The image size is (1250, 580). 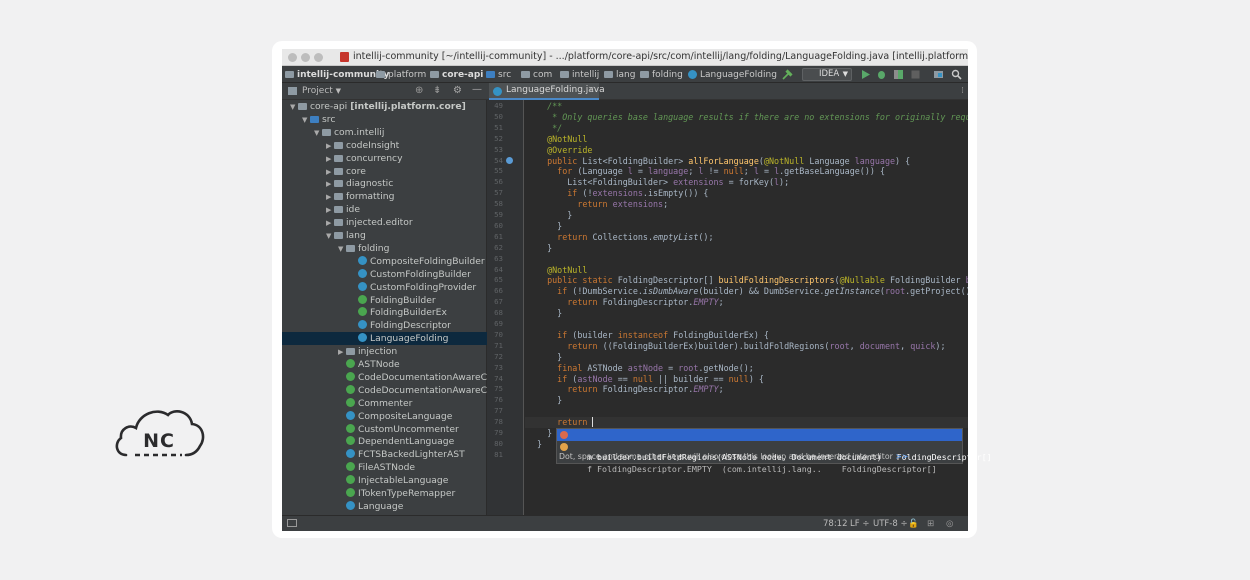 What do you see at coordinates (549, 106) in the screenshot?
I see `code-line: /**` at bounding box center [549, 106].